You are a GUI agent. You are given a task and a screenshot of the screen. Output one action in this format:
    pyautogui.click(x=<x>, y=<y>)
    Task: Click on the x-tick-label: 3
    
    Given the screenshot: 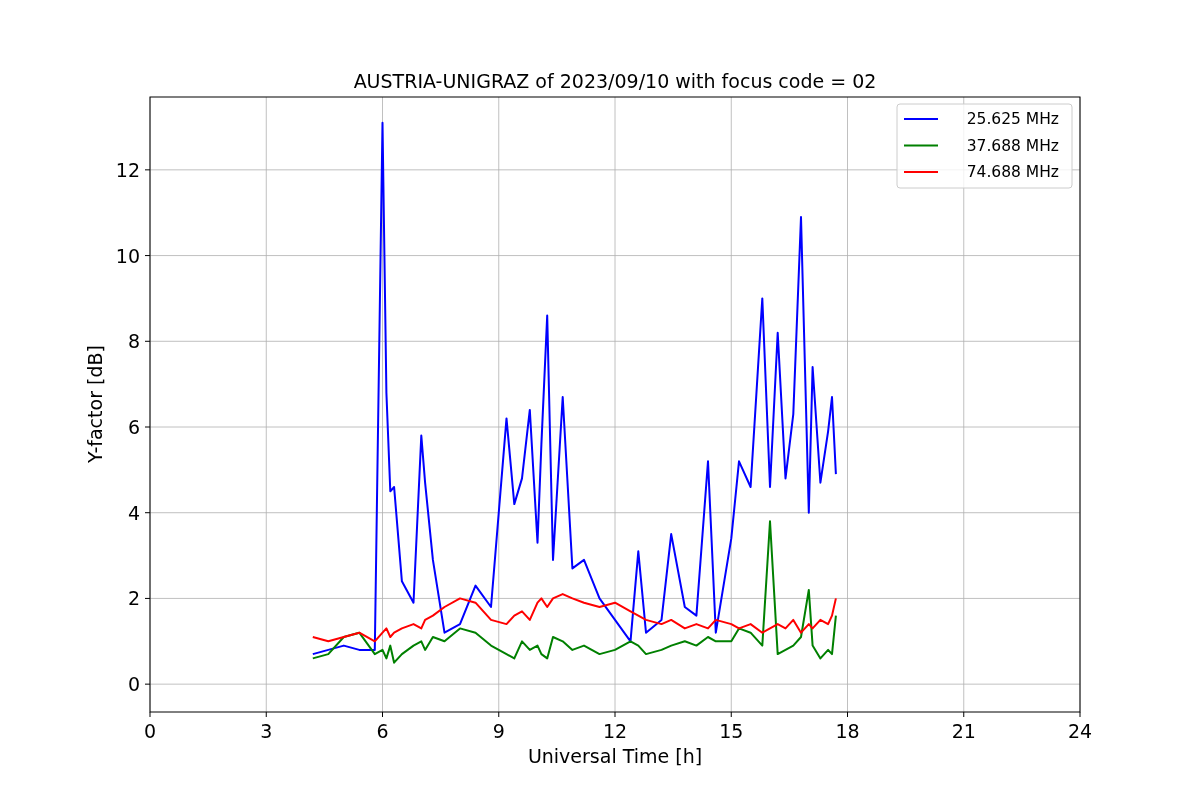 What is the action you would take?
    pyautogui.click(x=266, y=731)
    